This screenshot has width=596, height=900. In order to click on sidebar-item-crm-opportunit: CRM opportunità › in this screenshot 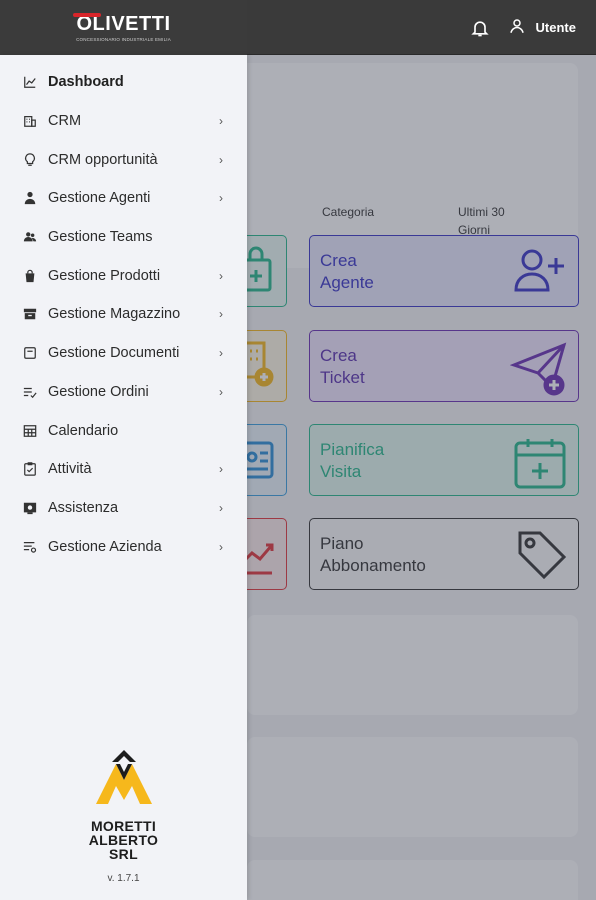, I will do `click(123, 159)`.